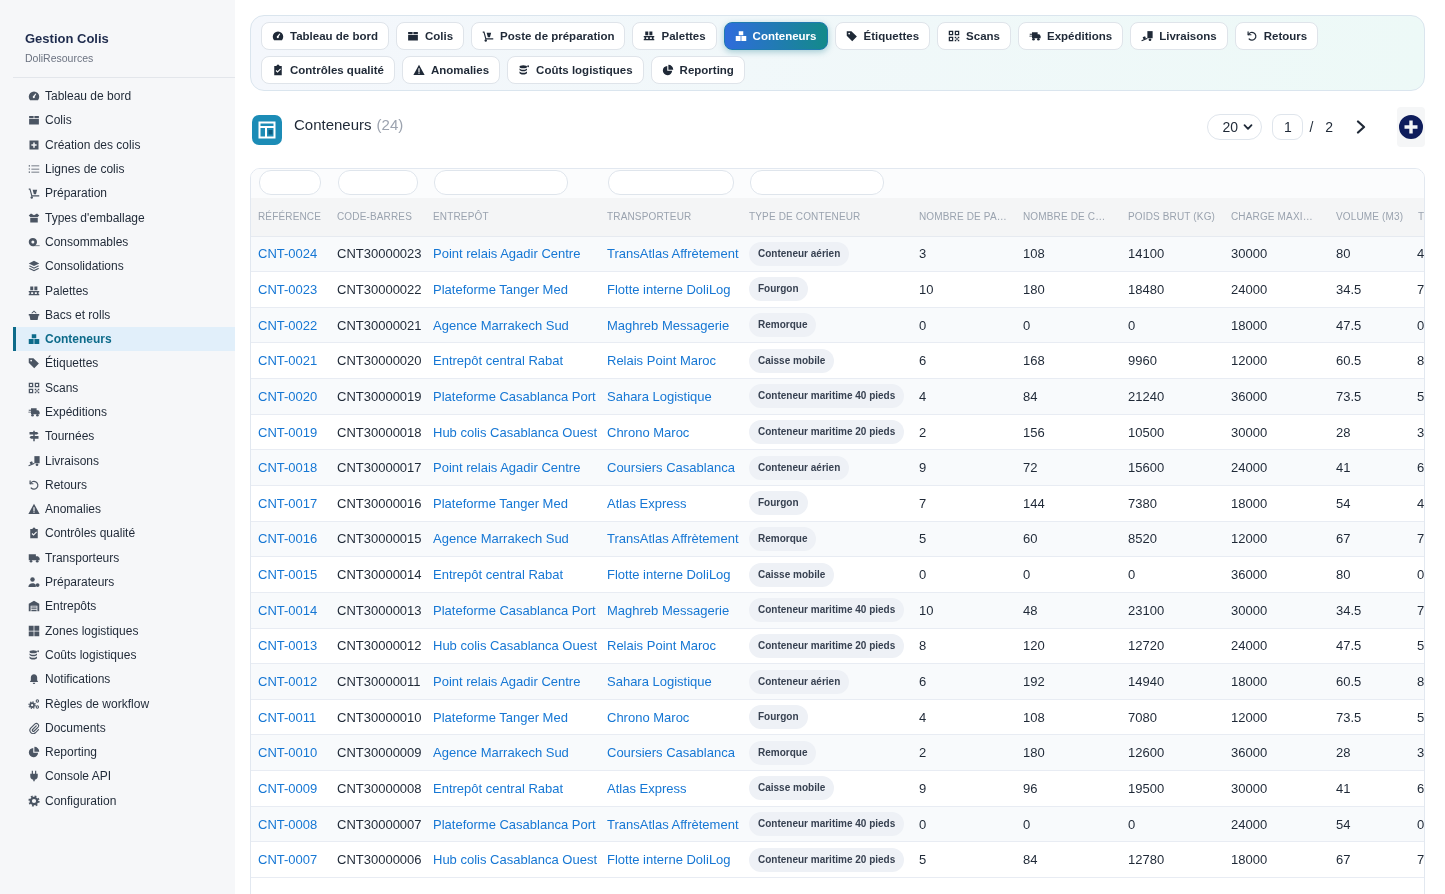 The width and height of the screenshot is (1445, 894). Describe the element at coordinates (124, 727) in the screenshot. I see `sidebar-item: Documents` at that location.